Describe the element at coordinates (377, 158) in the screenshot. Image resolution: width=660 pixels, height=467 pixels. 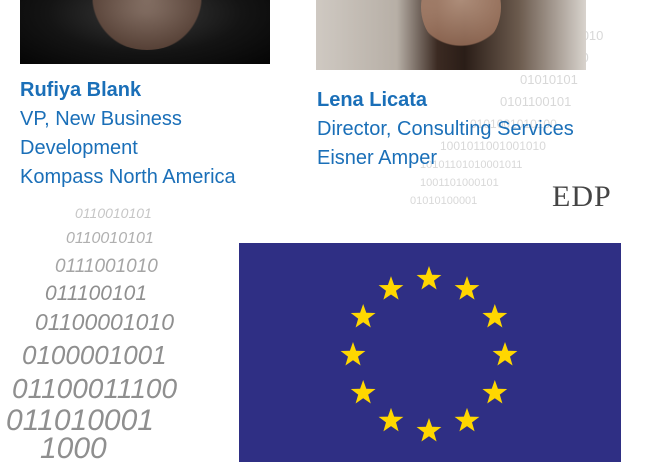
I see `person-company: Eisner Amper` at that location.